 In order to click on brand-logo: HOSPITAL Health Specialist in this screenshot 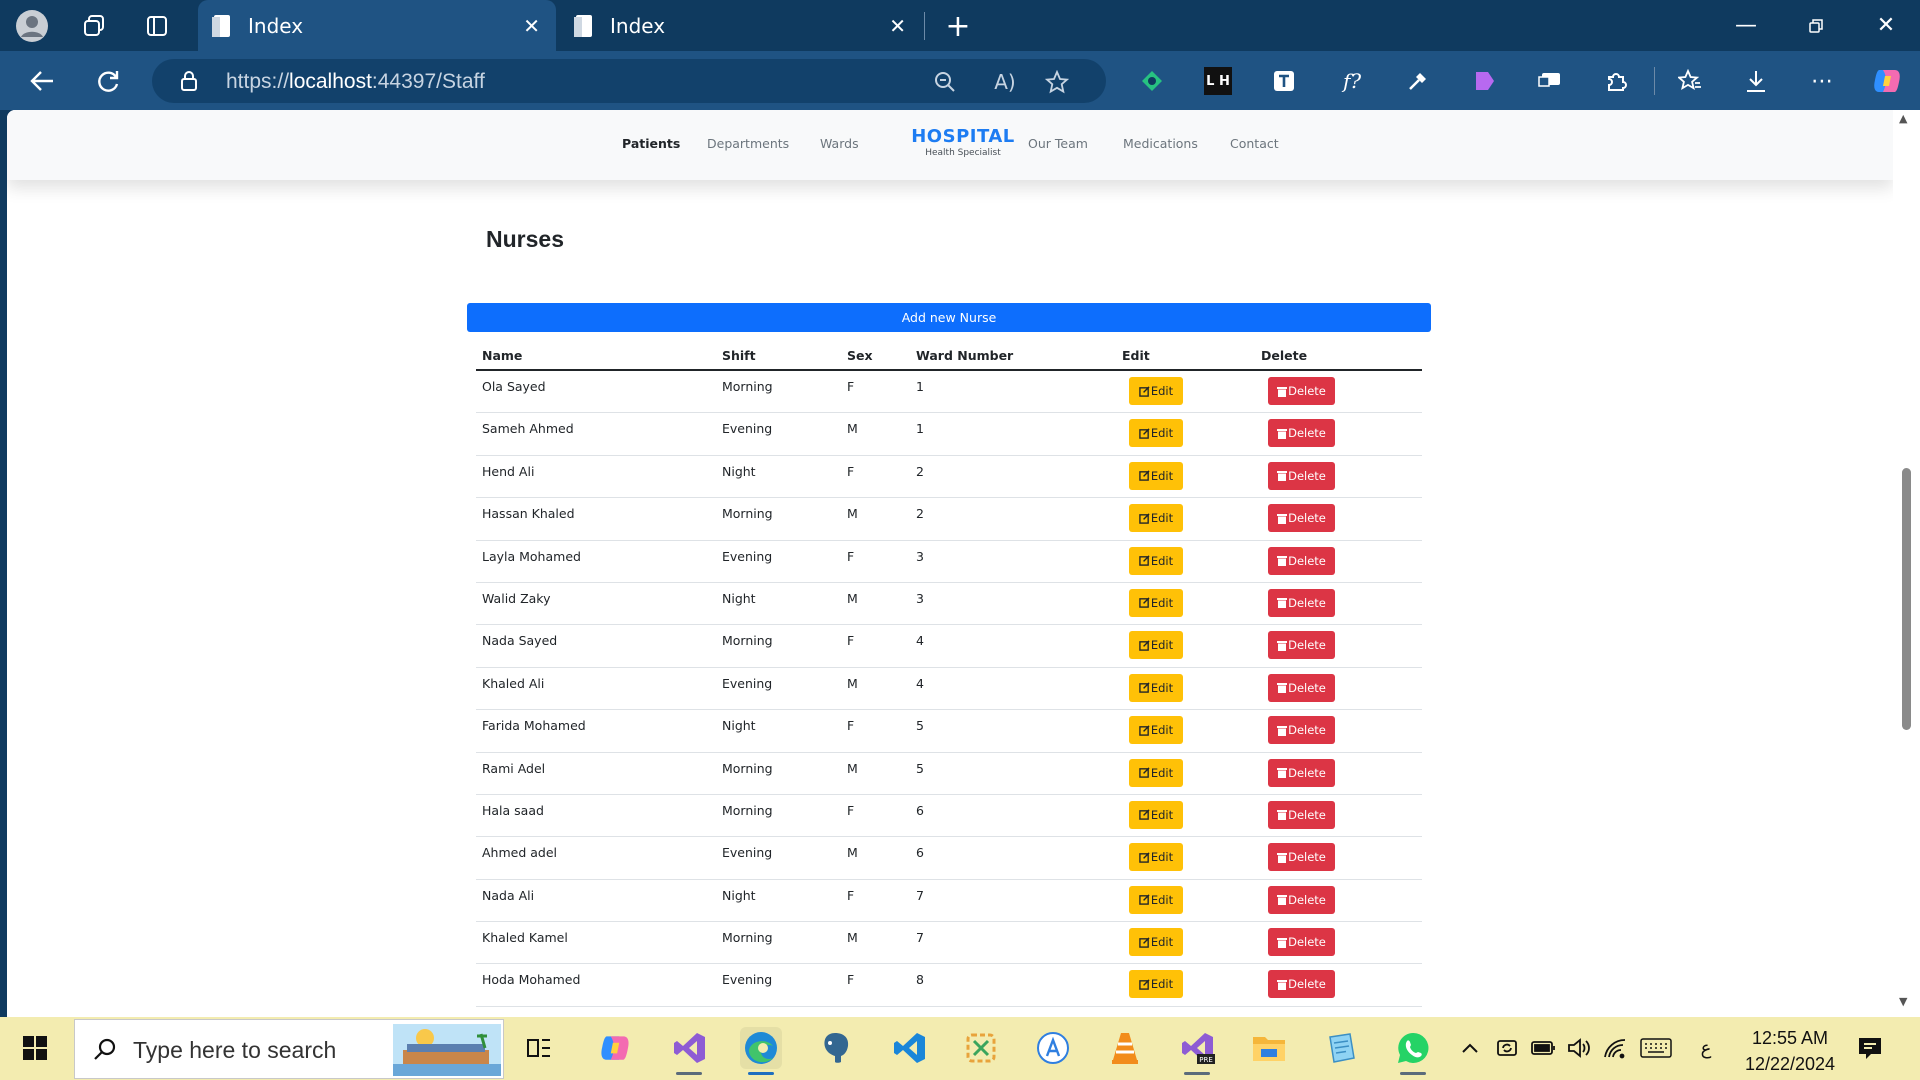, I will do `click(963, 142)`.